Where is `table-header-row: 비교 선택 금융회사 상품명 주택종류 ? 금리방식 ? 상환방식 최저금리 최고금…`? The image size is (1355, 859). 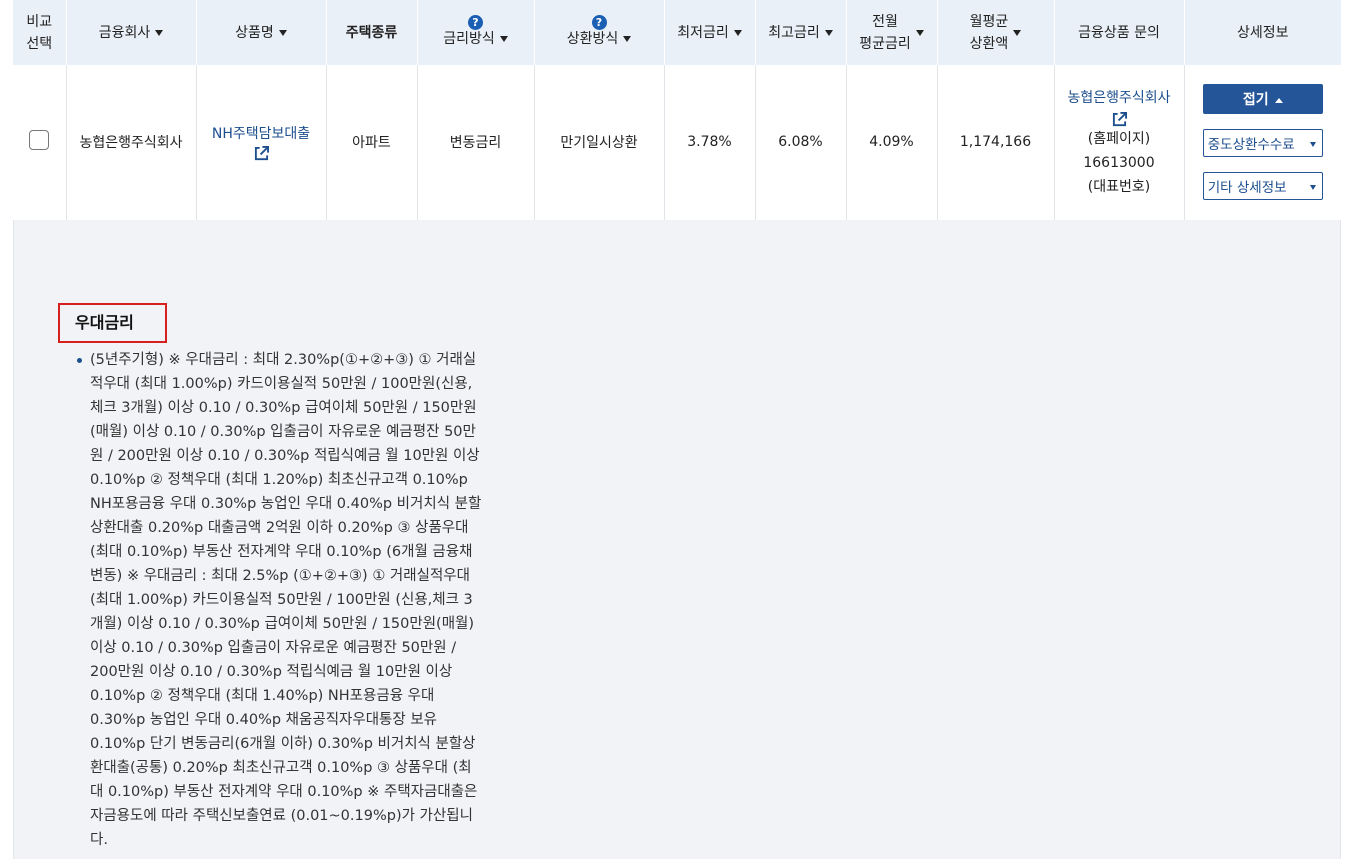
table-header-row: 비교 선택 금융회사 상품명 주택종류 ? 금리방식 ? 상환방식 최저금리 최고금… is located at coordinates (677, 32).